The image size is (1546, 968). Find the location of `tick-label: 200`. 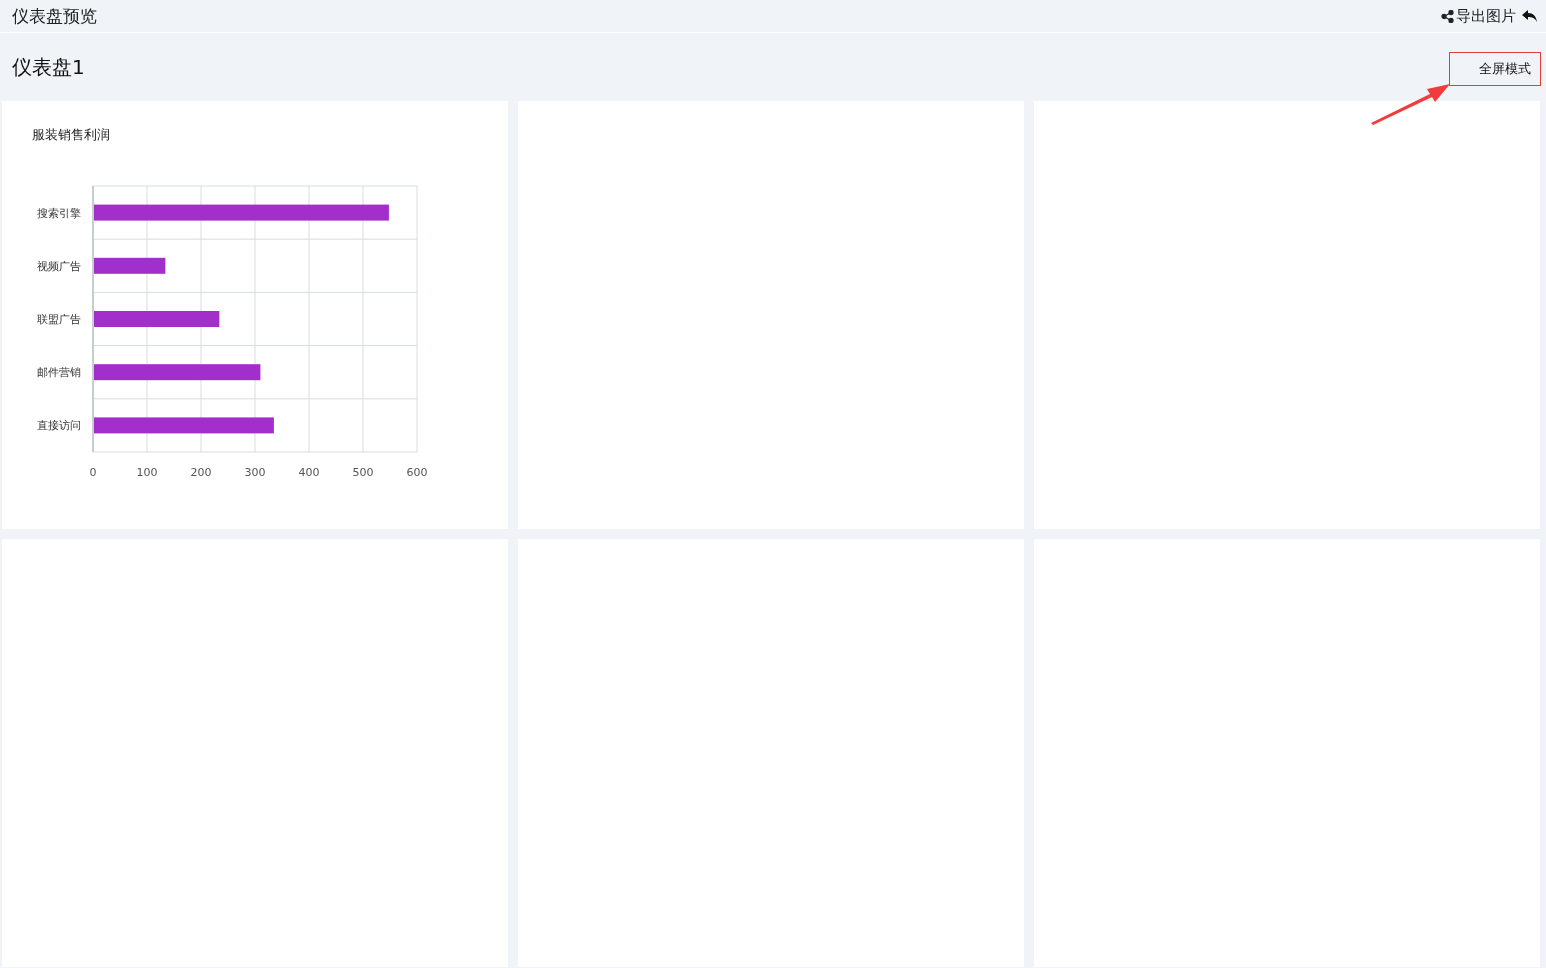

tick-label: 200 is located at coordinates (201, 472).